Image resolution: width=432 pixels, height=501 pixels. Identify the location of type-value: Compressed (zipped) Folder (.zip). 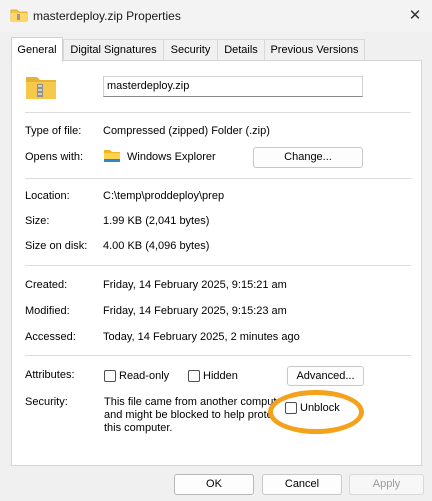
(186, 131).